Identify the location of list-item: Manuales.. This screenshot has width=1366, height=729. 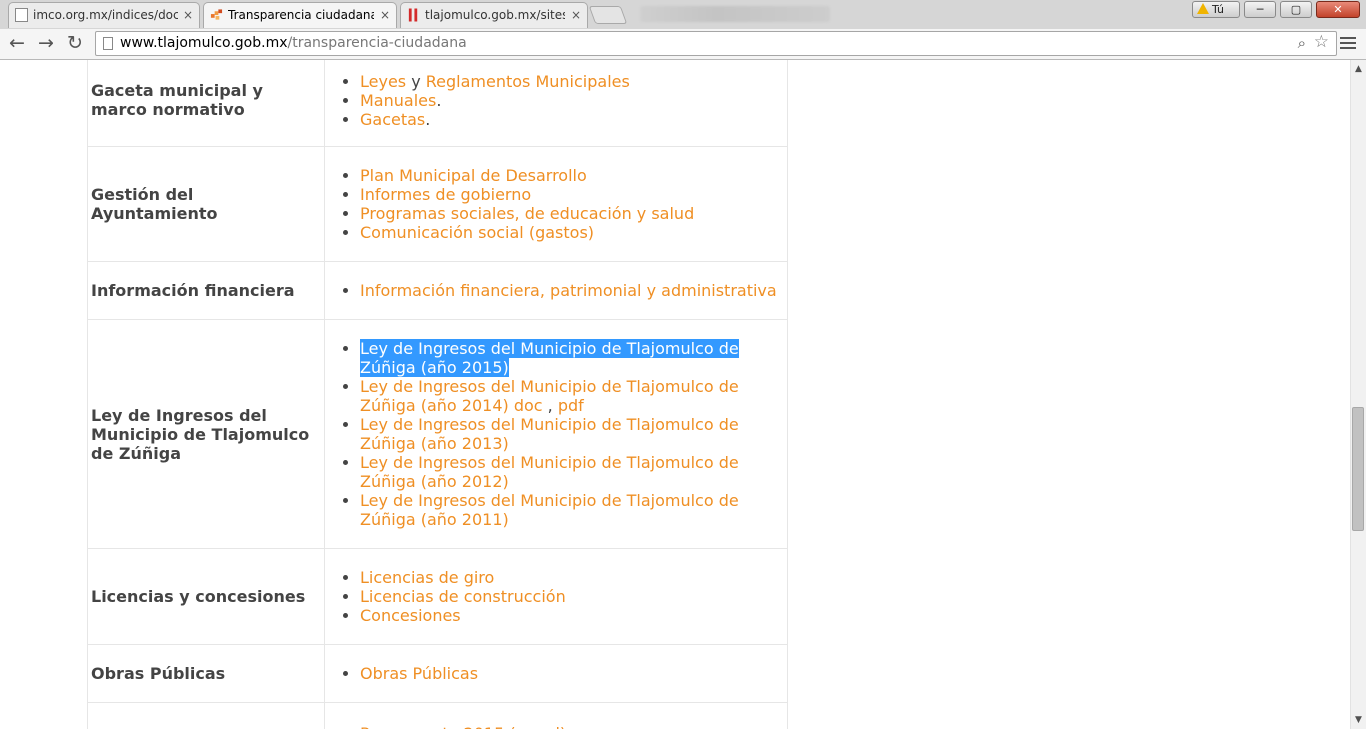
(573, 100).